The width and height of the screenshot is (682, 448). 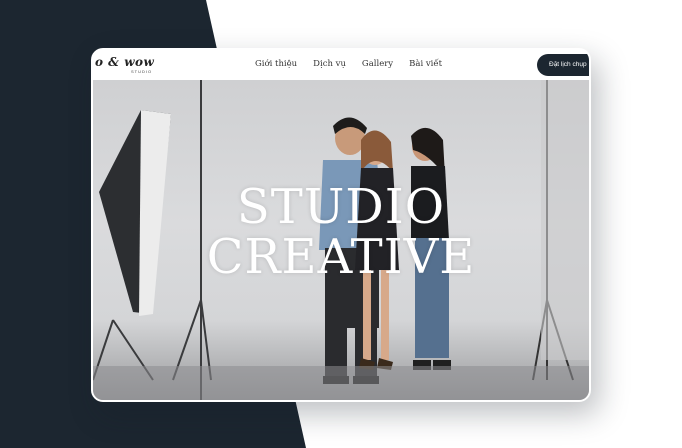 I want to click on nav-link-dich-vu: Dịch vụ, so click(x=329, y=64).